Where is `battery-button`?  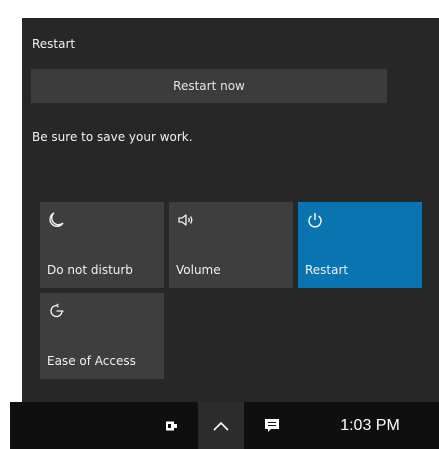
battery-button is located at coordinates (172, 425).